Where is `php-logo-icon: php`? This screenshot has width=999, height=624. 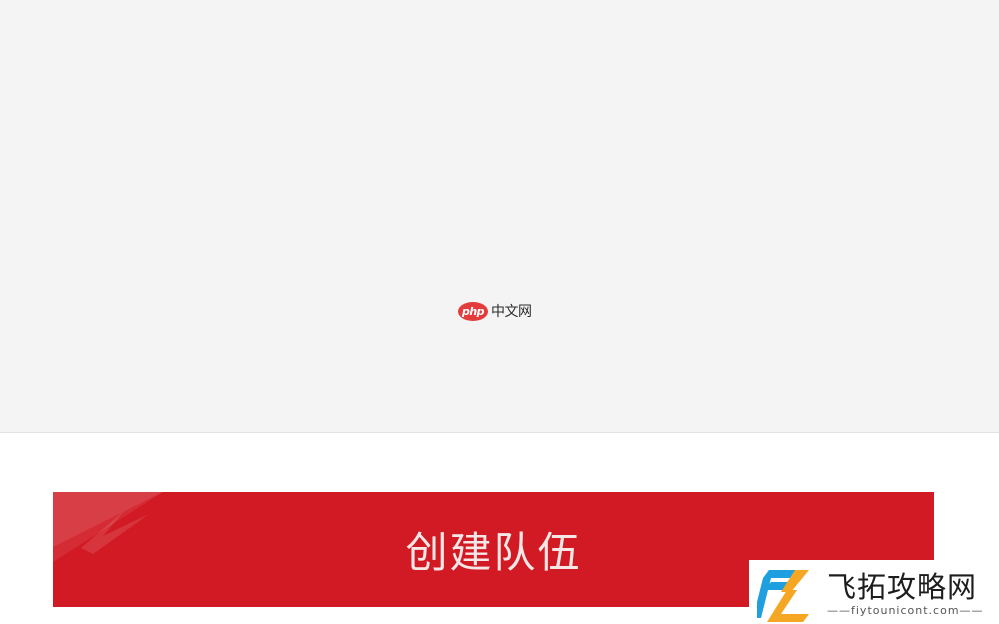 php-logo-icon: php is located at coordinates (473, 311).